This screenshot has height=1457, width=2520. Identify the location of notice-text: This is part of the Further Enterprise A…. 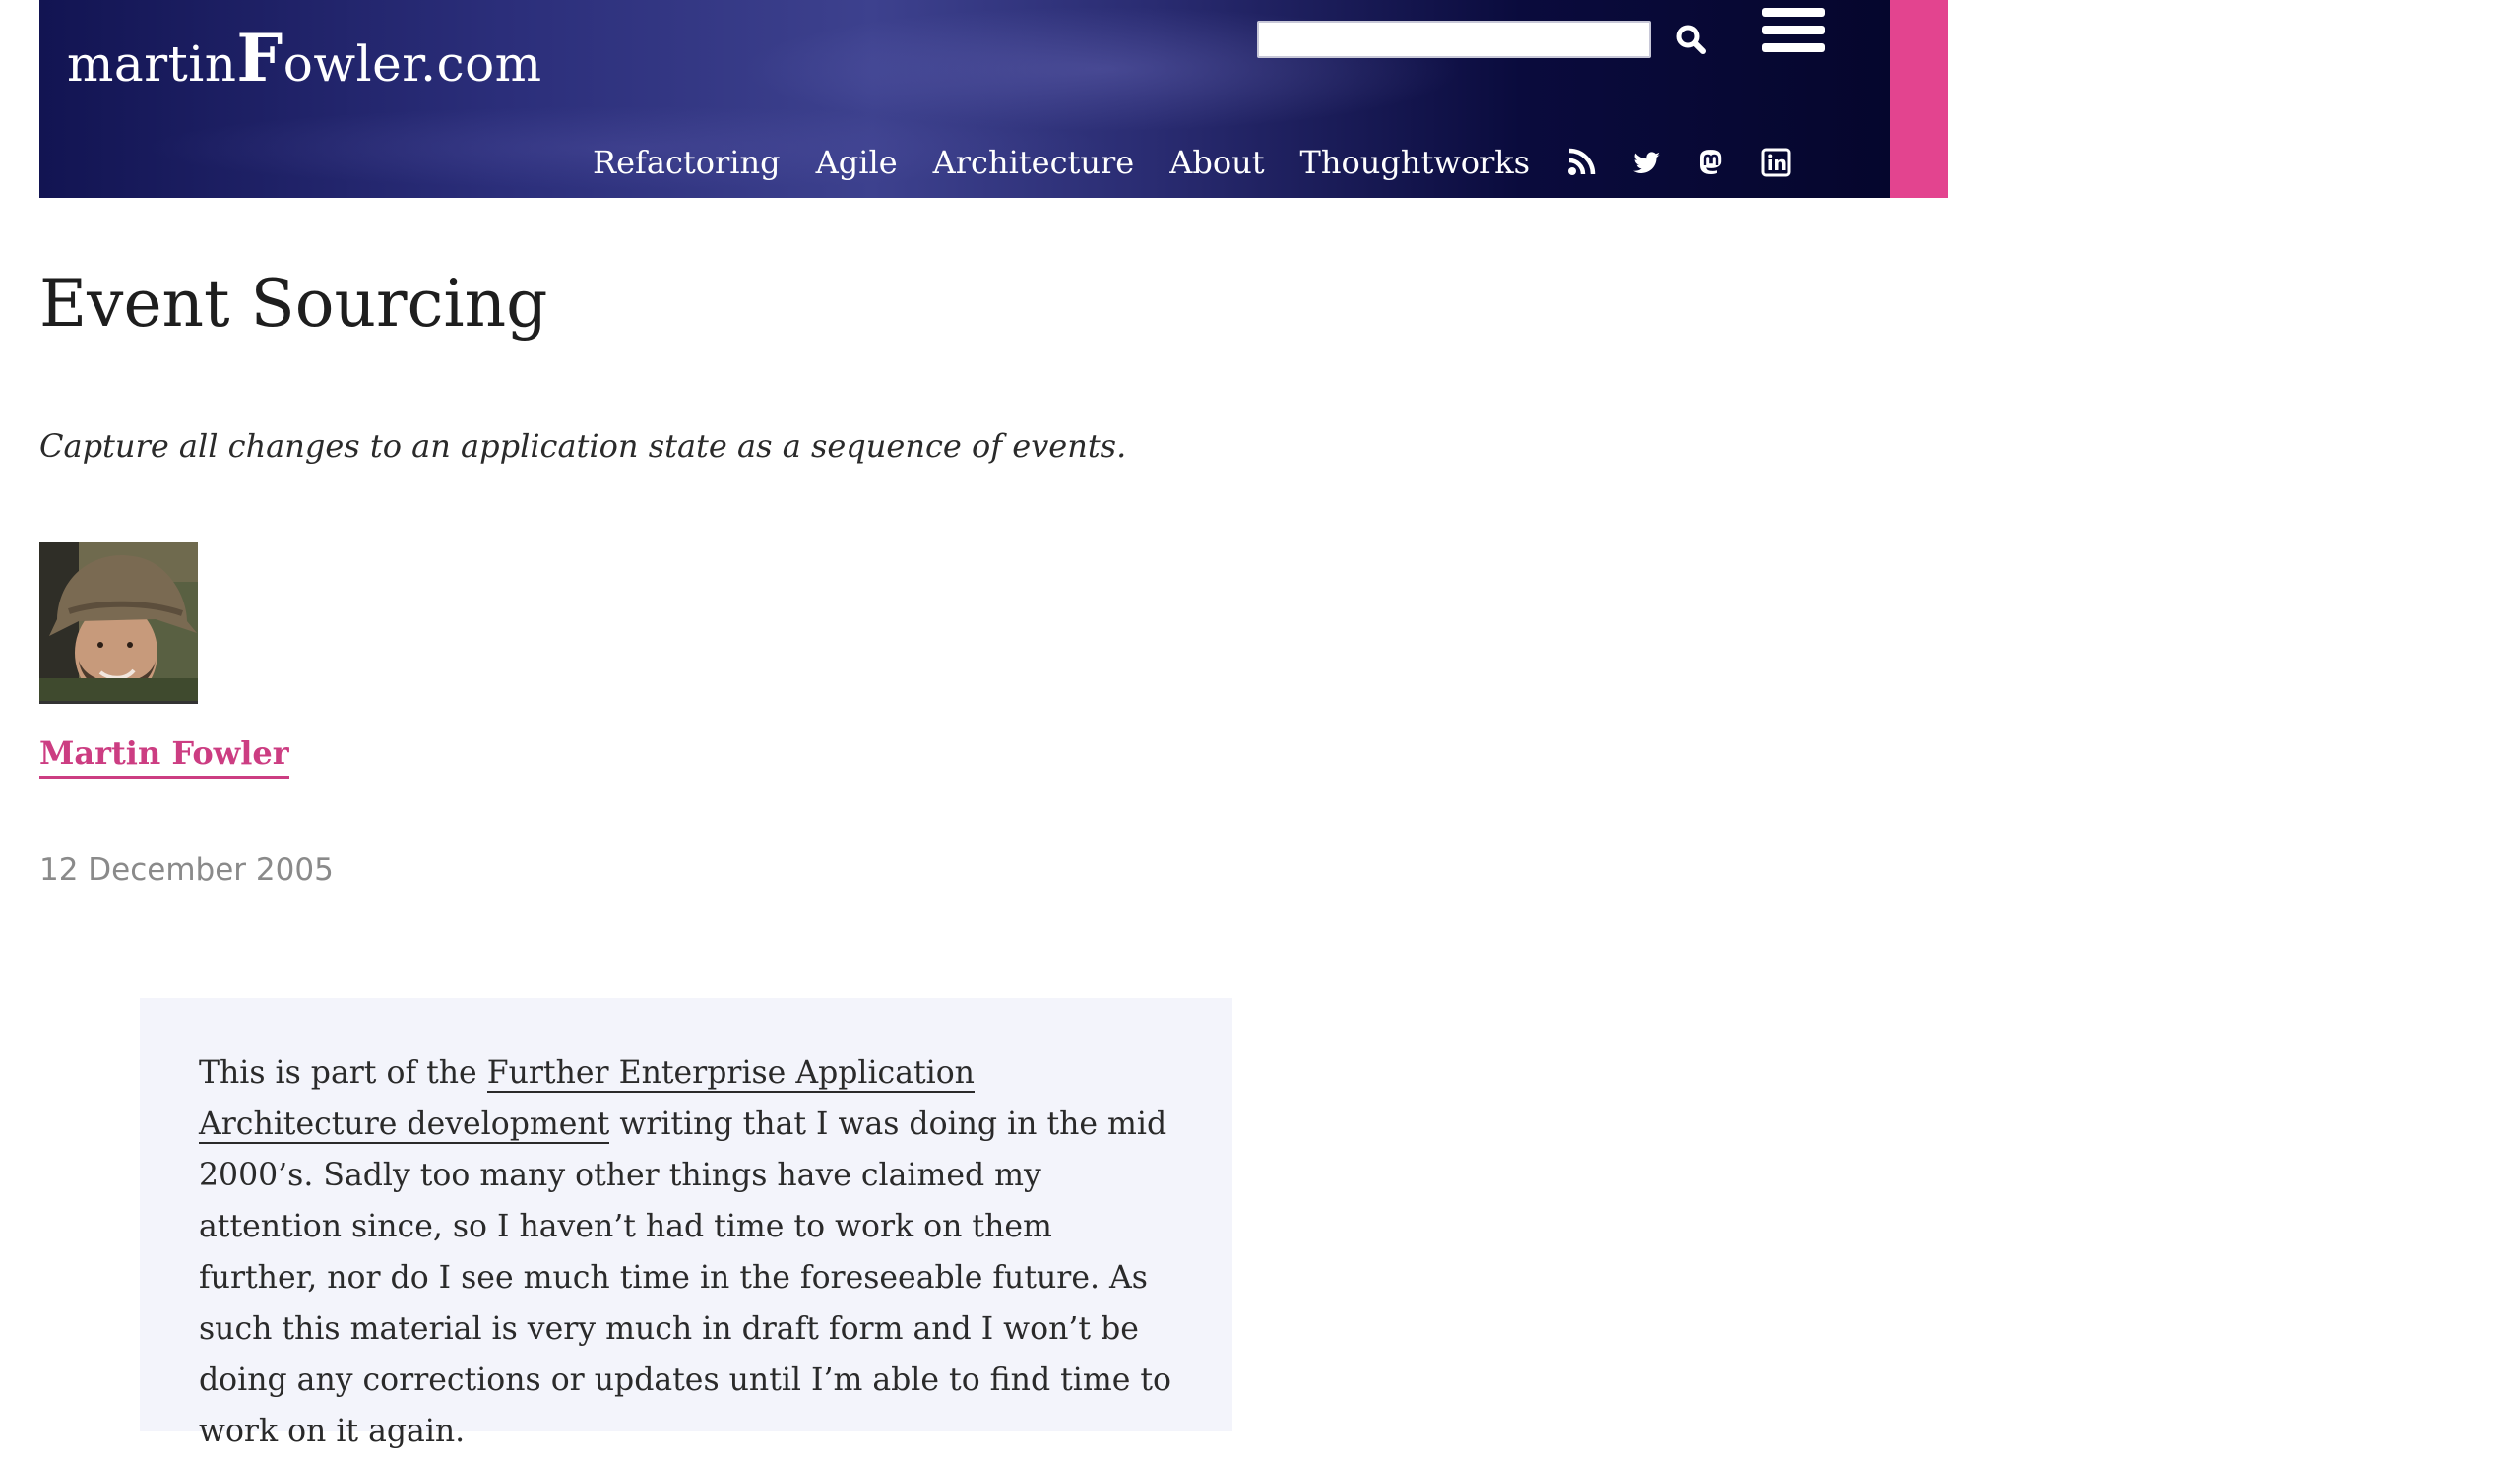
(685, 1252).